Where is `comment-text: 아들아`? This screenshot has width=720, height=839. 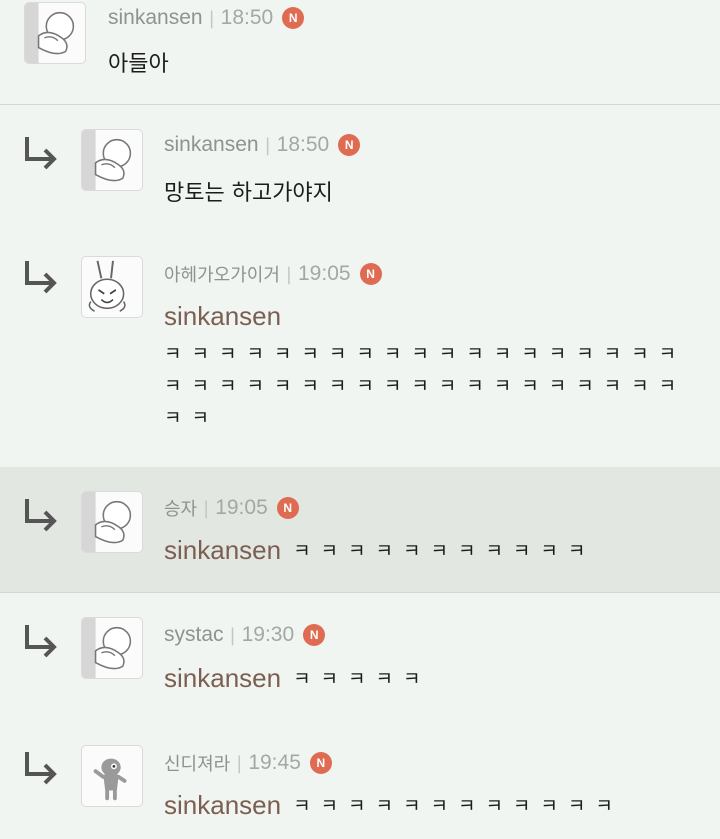
comment-text: 아들아 is located at coordinates (138, 64).